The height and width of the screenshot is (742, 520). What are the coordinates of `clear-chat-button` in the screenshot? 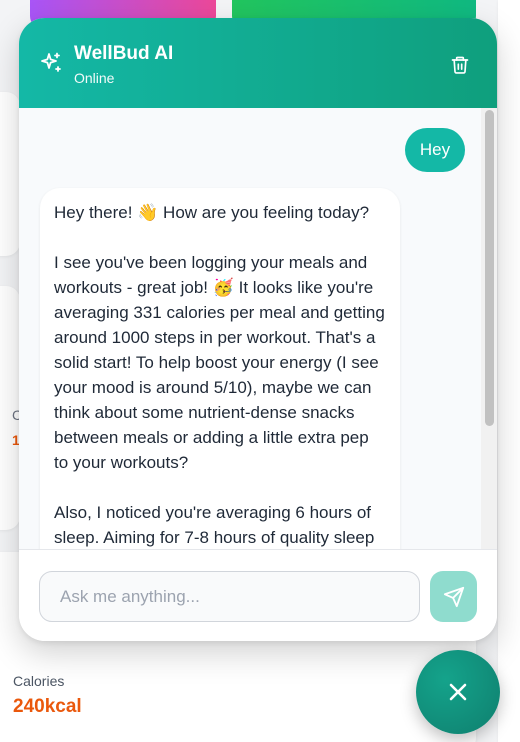 It's located at (460, 65).